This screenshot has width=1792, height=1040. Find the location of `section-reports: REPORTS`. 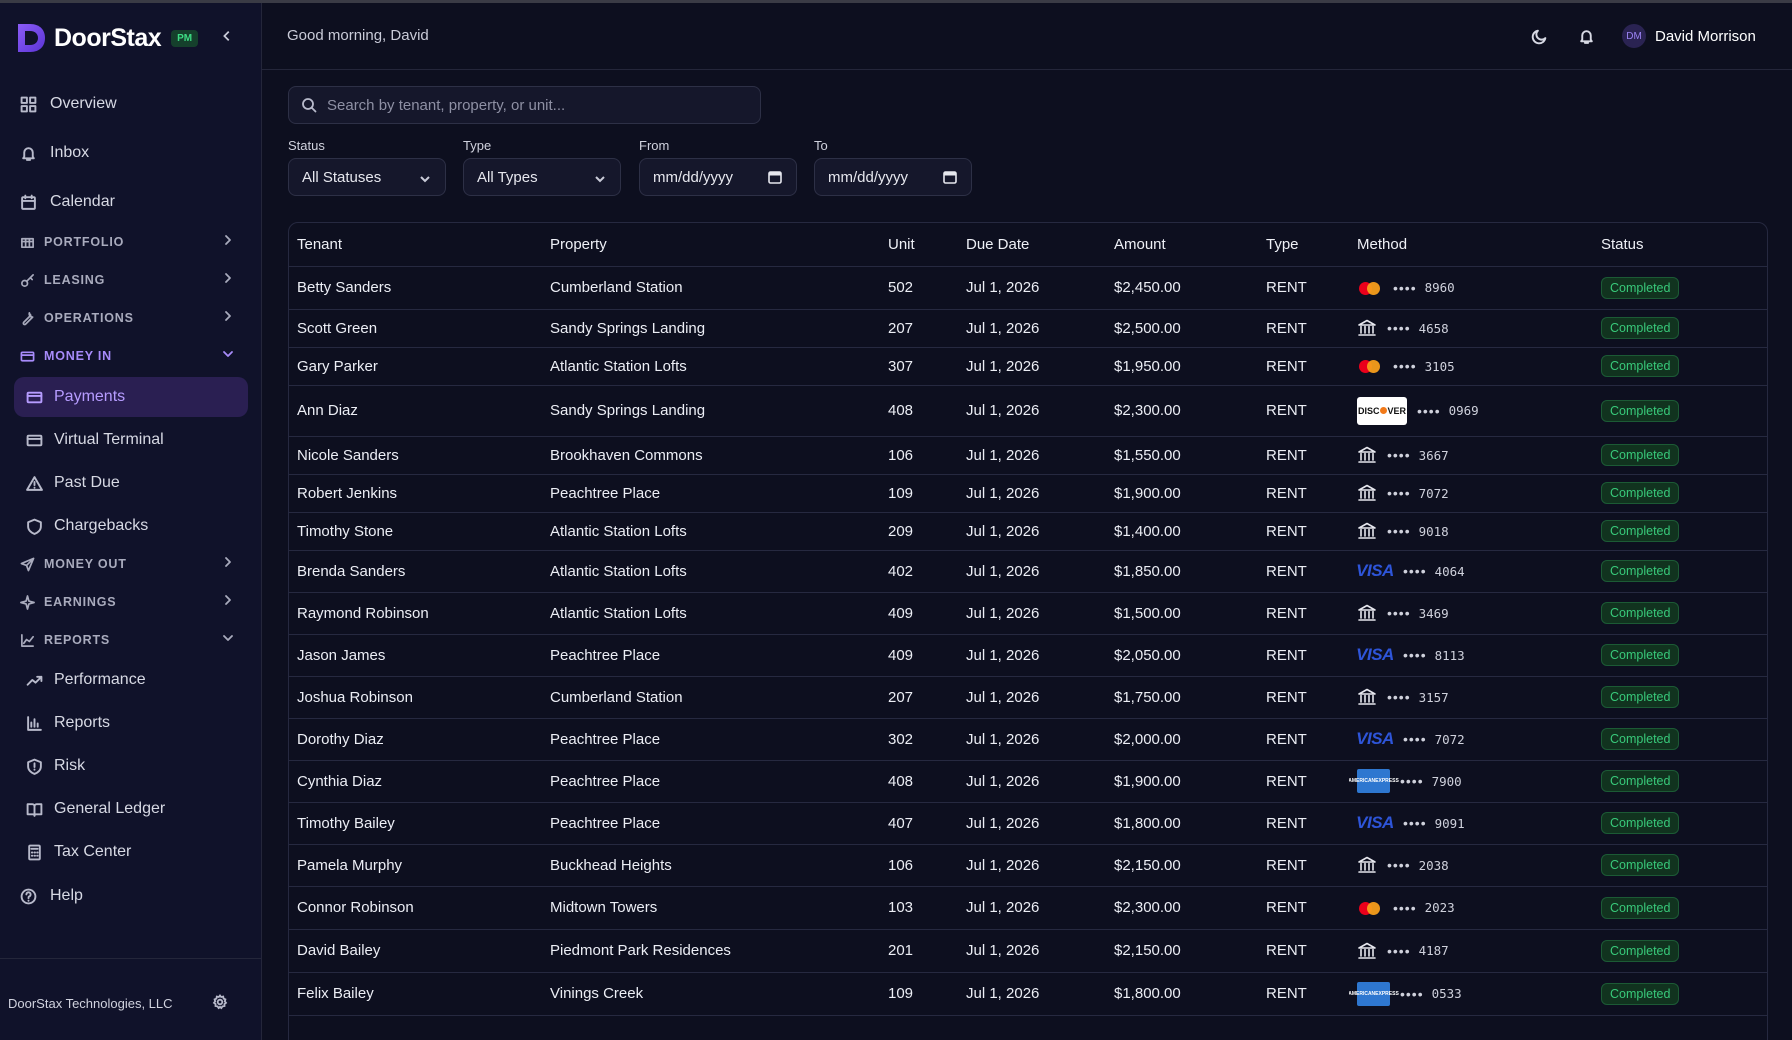

section-reports: REPORTS is located at coordinates (130, 640).